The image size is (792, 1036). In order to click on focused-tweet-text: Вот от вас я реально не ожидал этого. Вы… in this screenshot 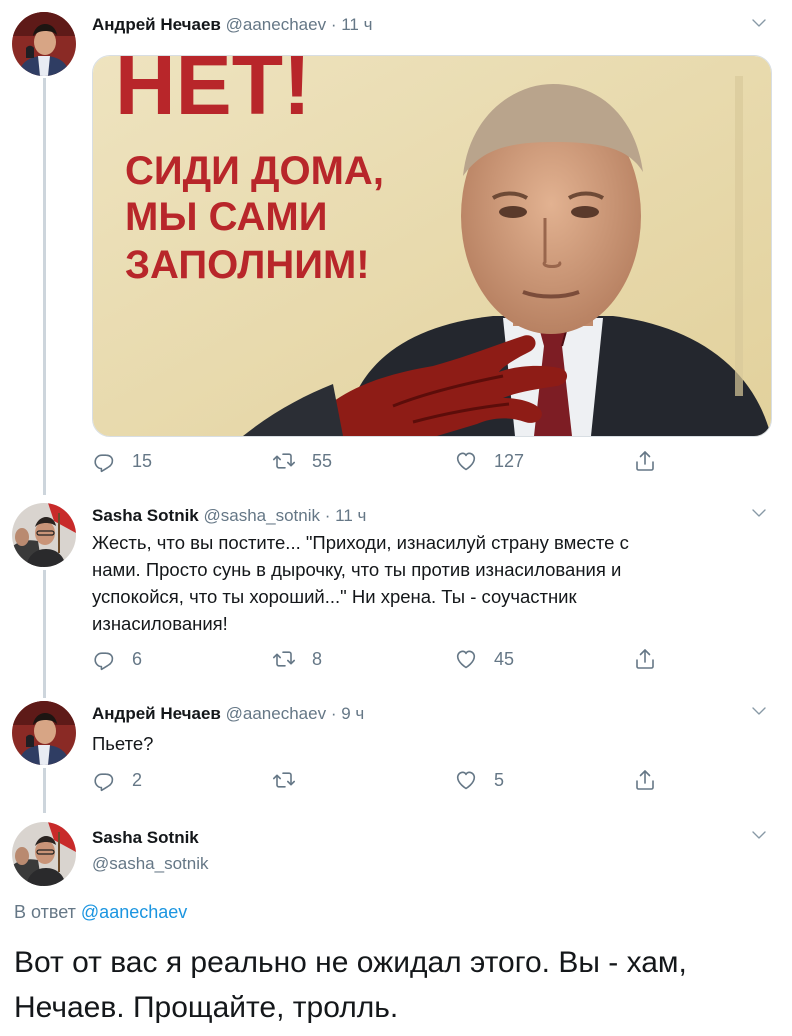, I will do `click(394, 985)`.